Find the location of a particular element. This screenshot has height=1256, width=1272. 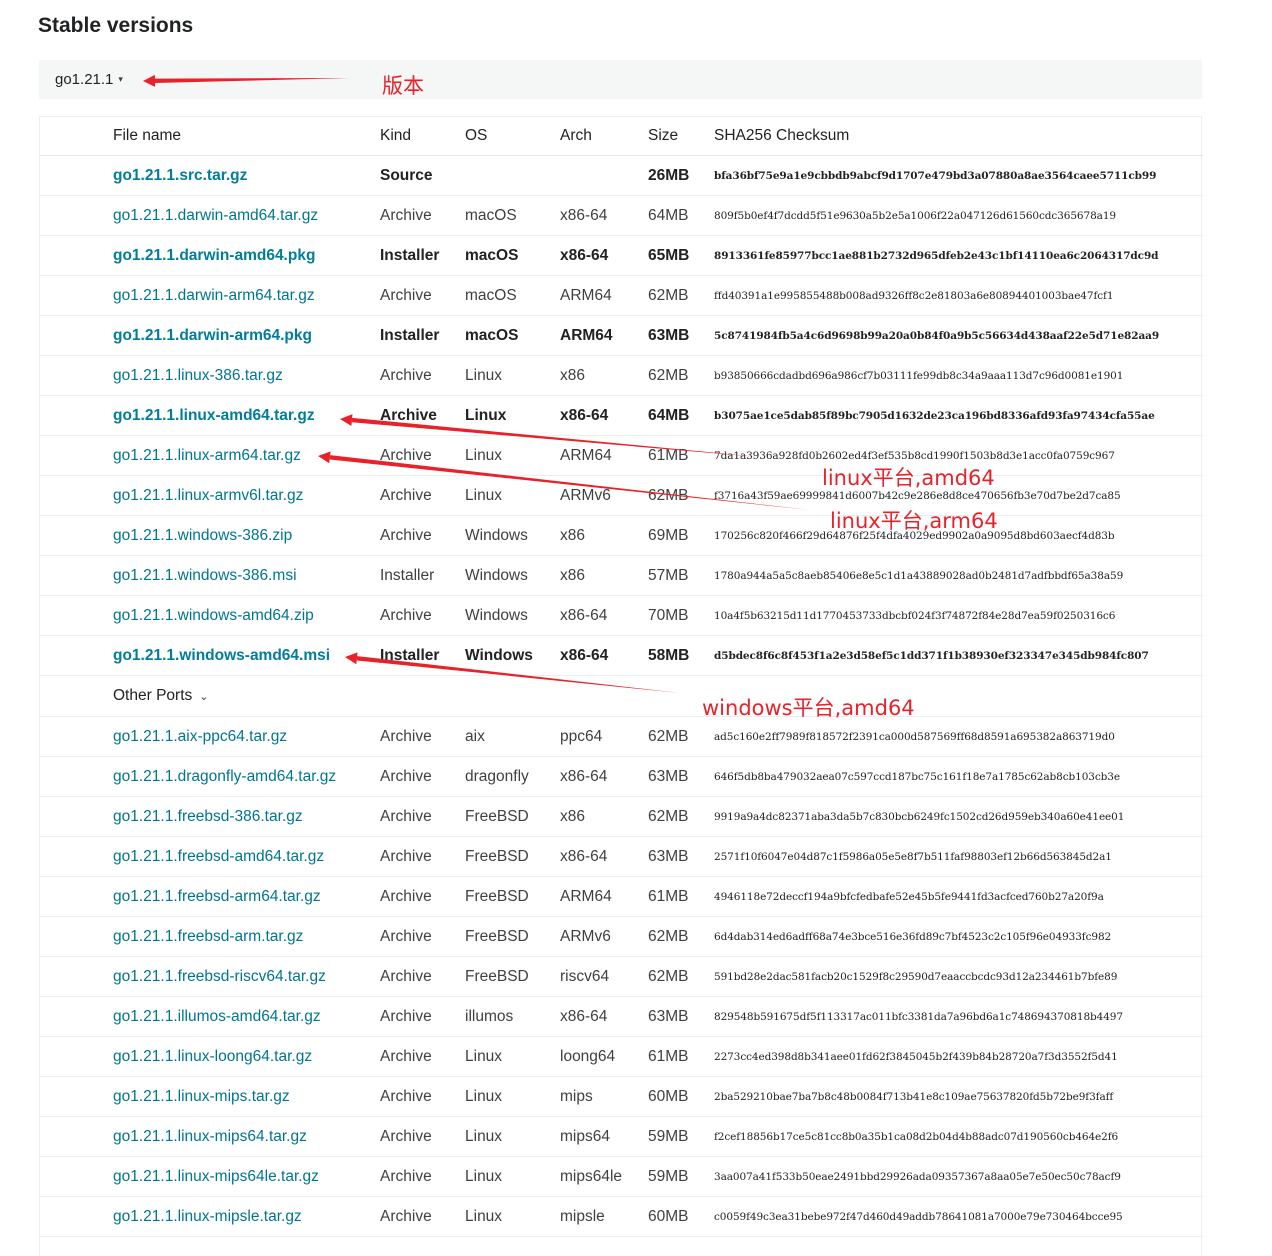

cell-file-name: go1.21.1.windows-386.msi is located at coordinates (246, 575).